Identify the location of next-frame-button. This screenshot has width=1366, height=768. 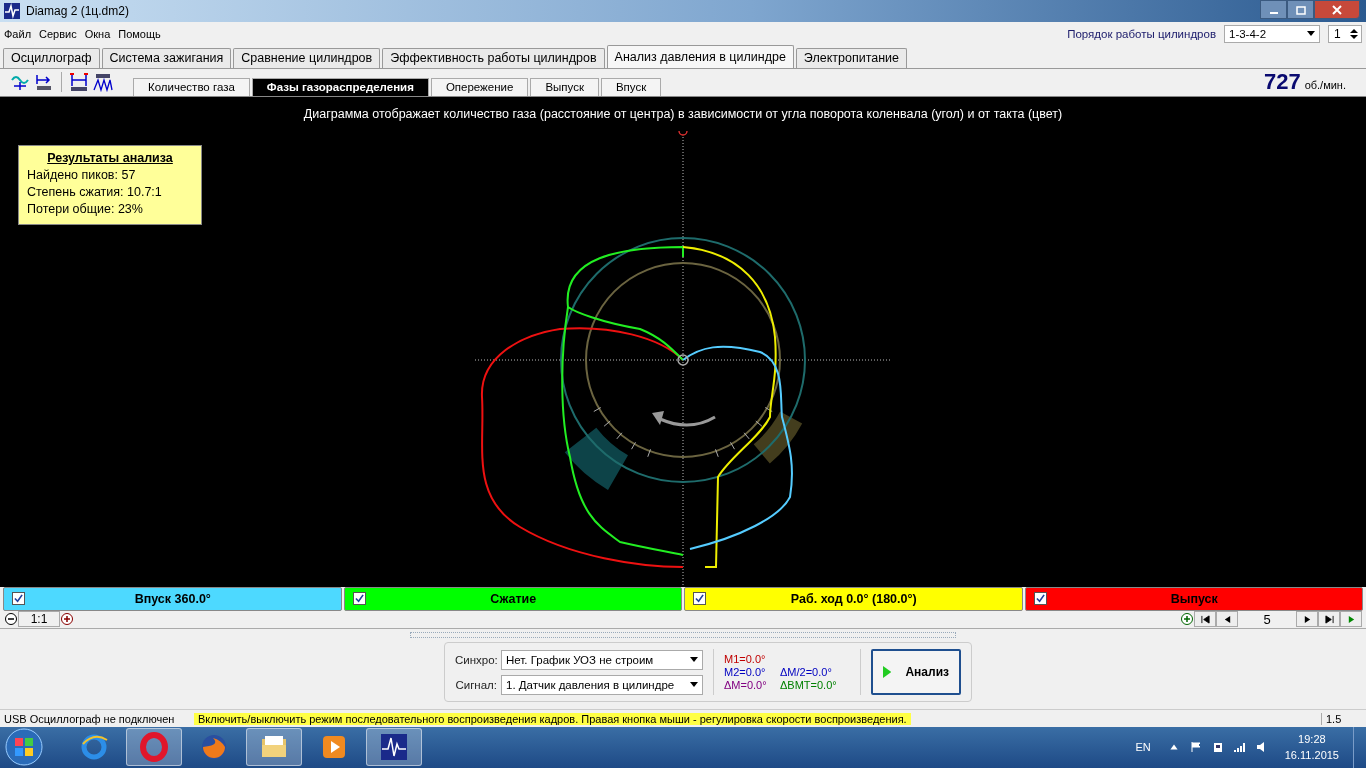
(1307, 619).